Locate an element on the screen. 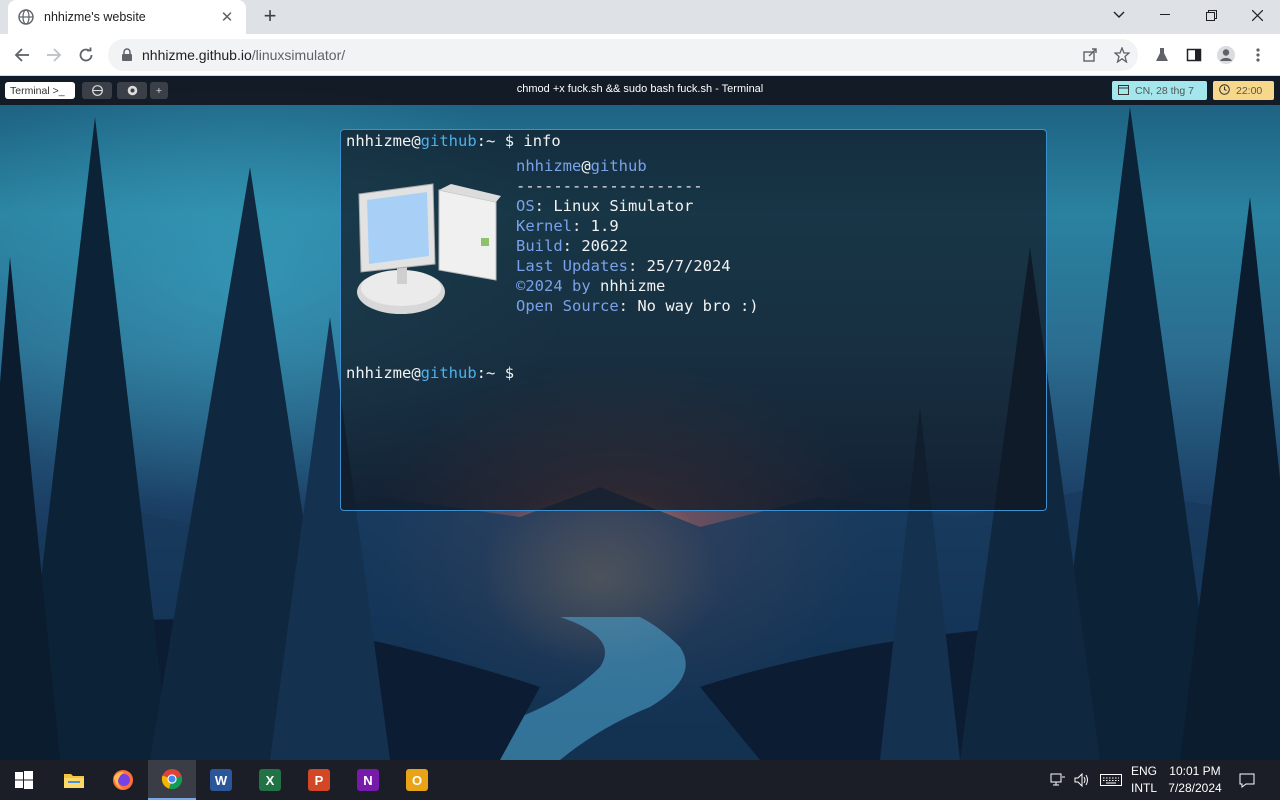 This screenshot has height=800, width=1280. profile-avatar-icon is located at coordinates (1226, 55).